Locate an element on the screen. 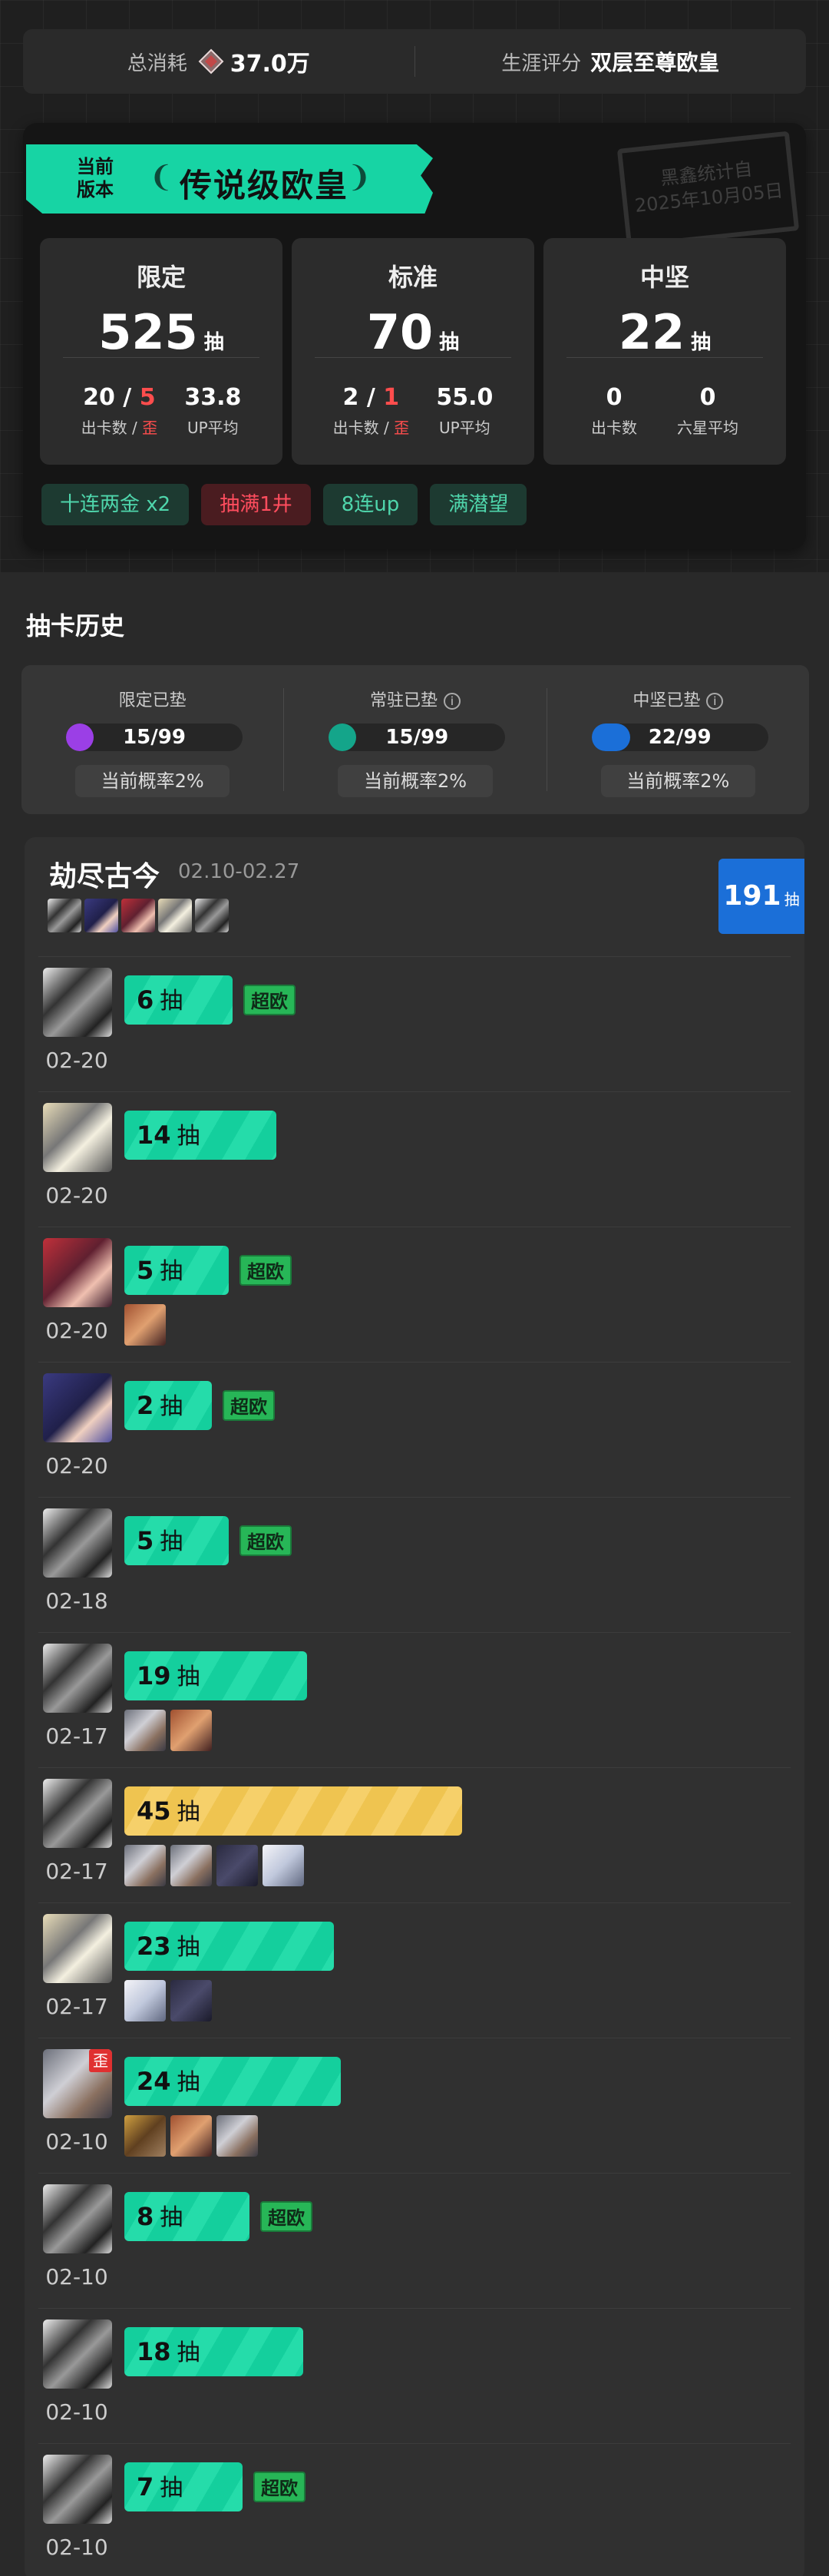 The height and width of the screenshot is (2576, 829). pull-count-bar: 24 抽 is located at coordinates (232, 2081).